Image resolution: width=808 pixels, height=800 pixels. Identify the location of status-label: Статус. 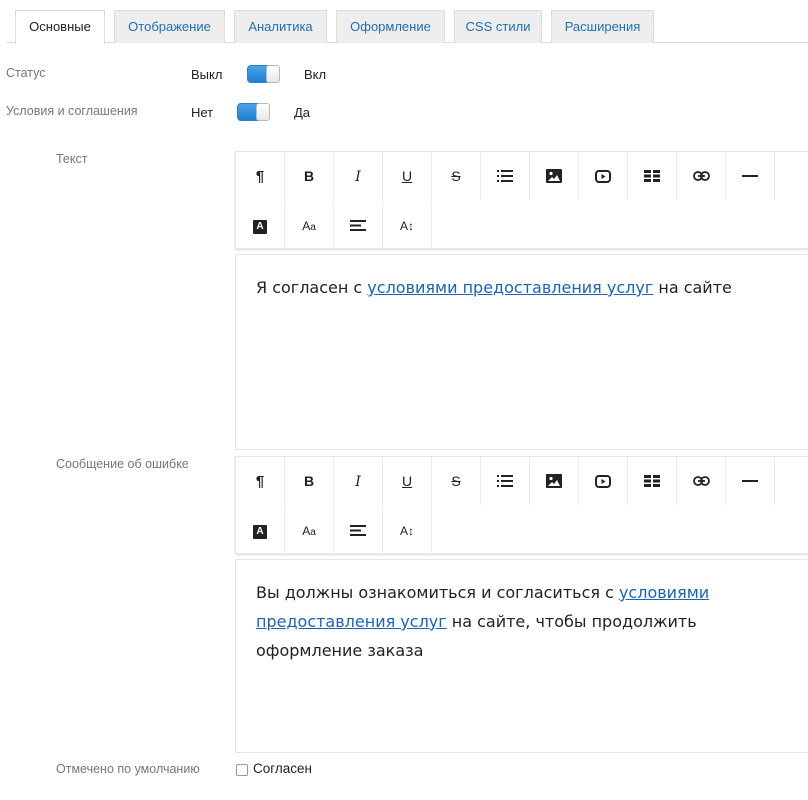
(26, 73).